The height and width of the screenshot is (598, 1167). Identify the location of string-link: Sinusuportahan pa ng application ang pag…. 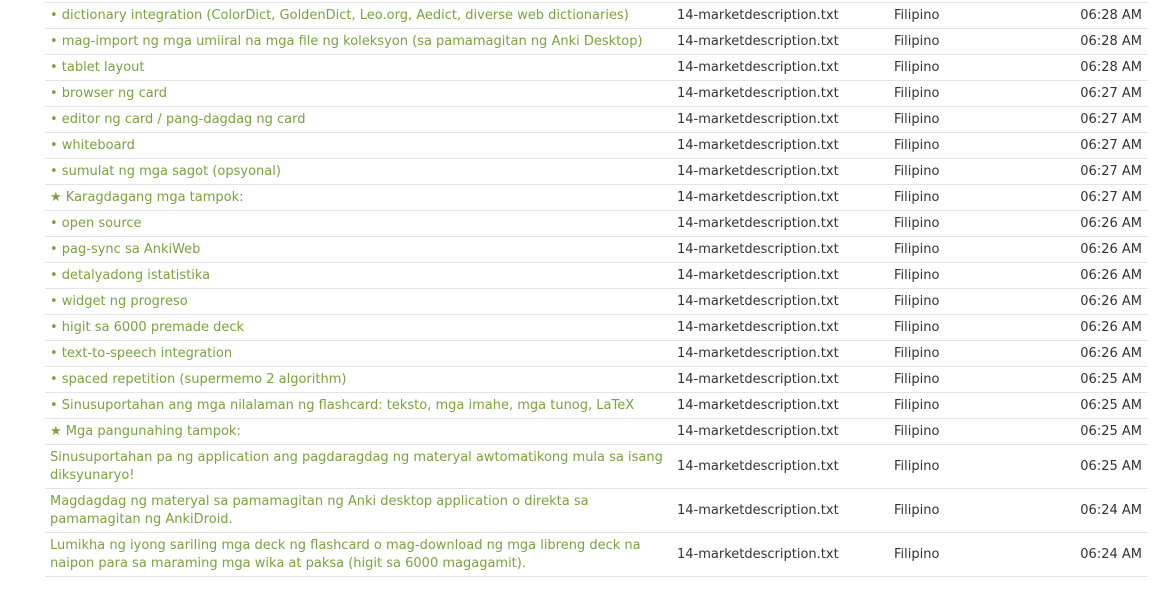
(356, 466).